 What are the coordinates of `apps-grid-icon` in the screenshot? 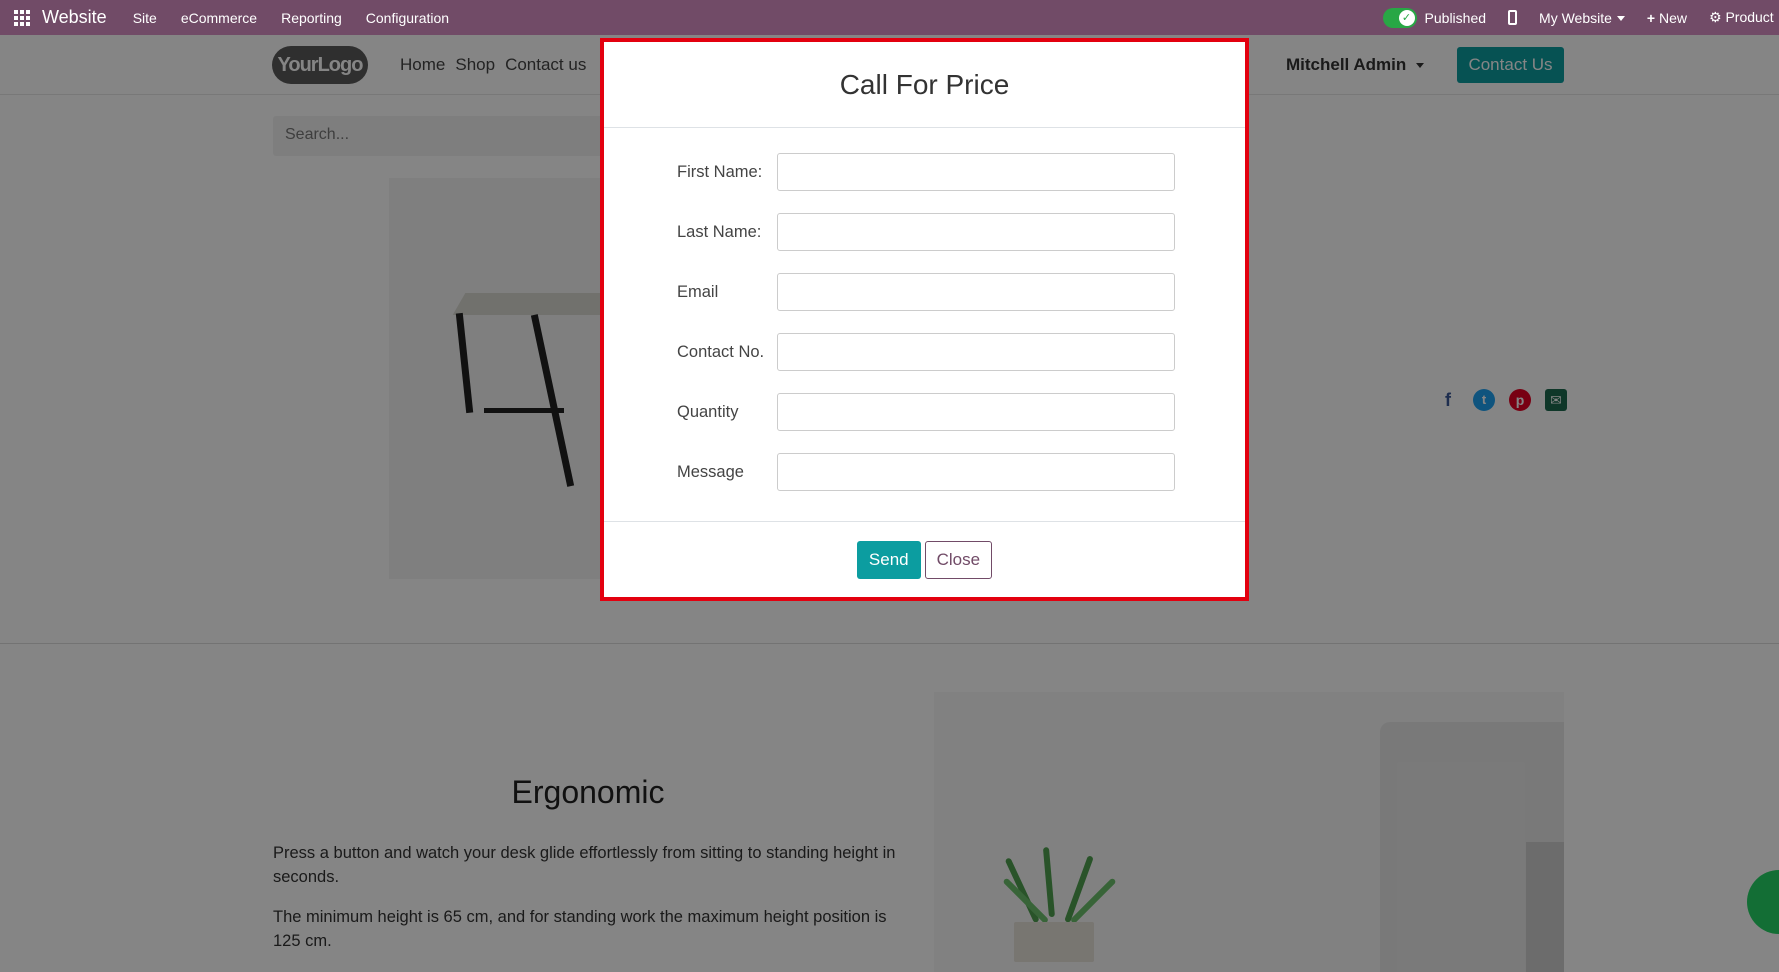 It's located at (22, 17).